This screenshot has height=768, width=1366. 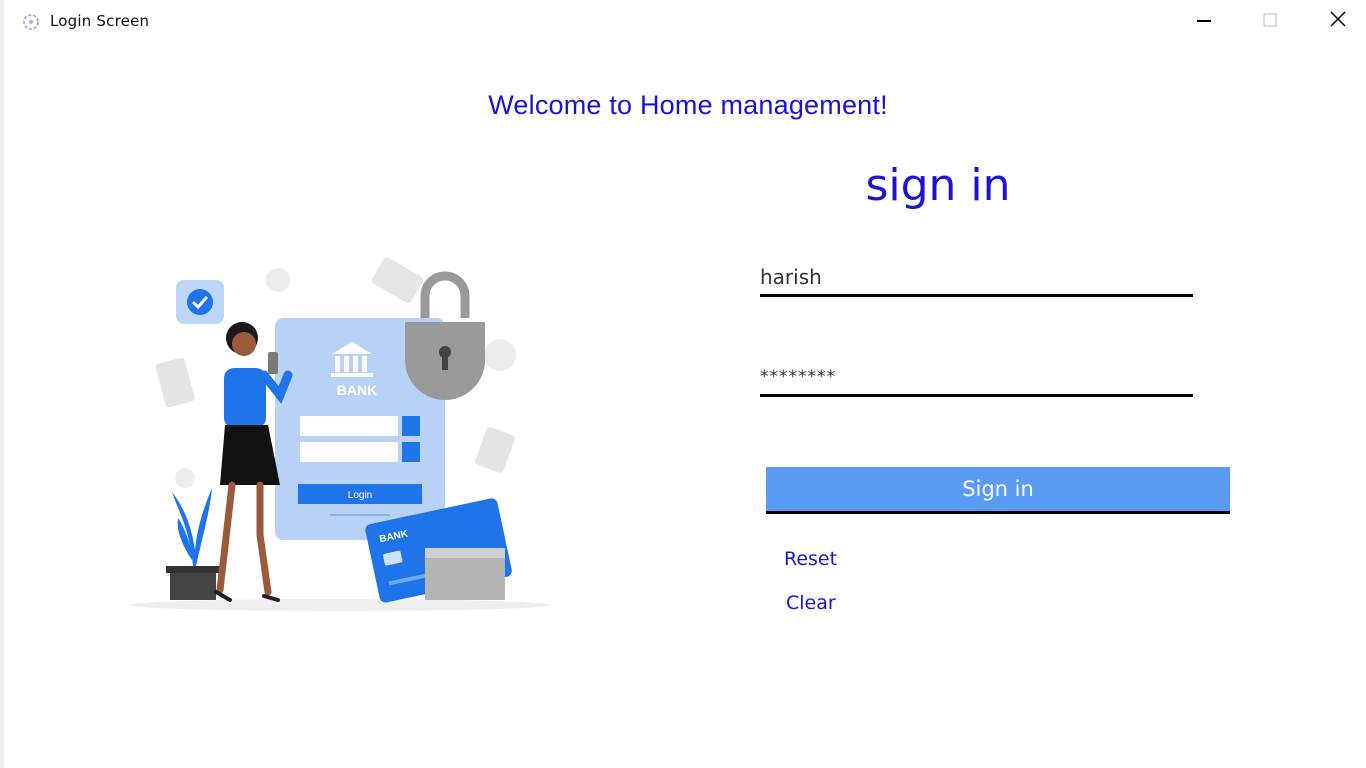 I want to click on maximize-button, so click(x=1270, y=21).